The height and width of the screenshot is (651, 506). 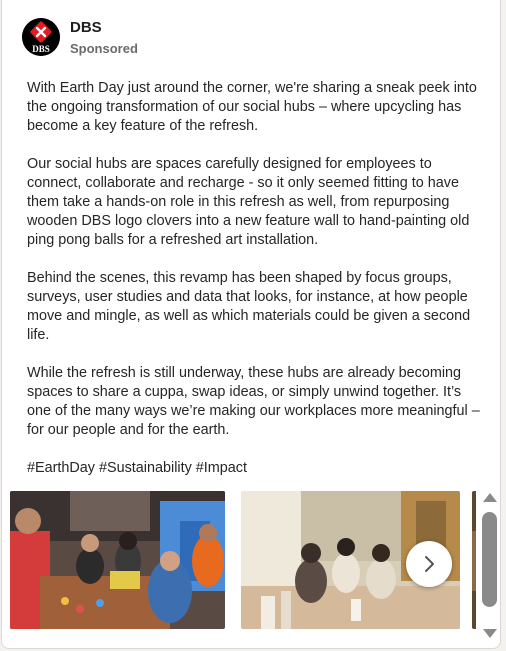 What do you see at coordinates (41, 49) in the screenshot?
I see `logo-text: DBS` at bounding box center [41, 49].